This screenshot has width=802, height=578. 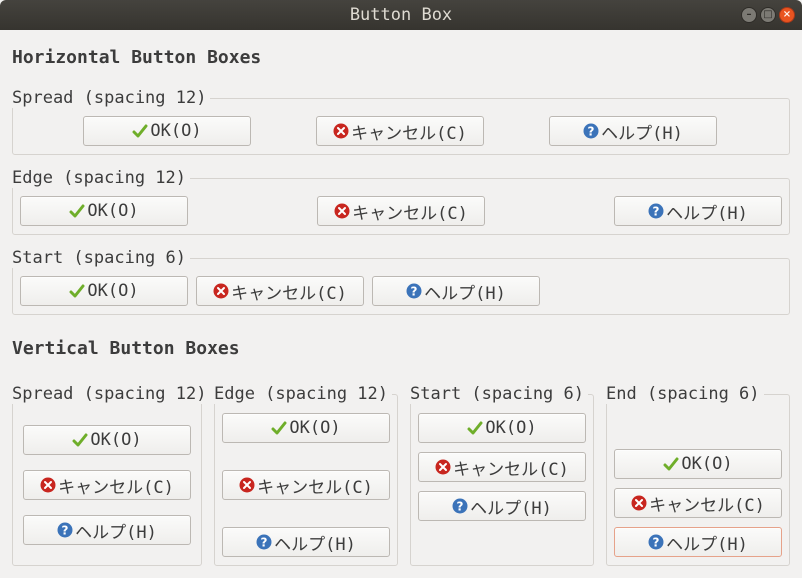 I want to click on close-button: ×, so click(x=787, y=15).